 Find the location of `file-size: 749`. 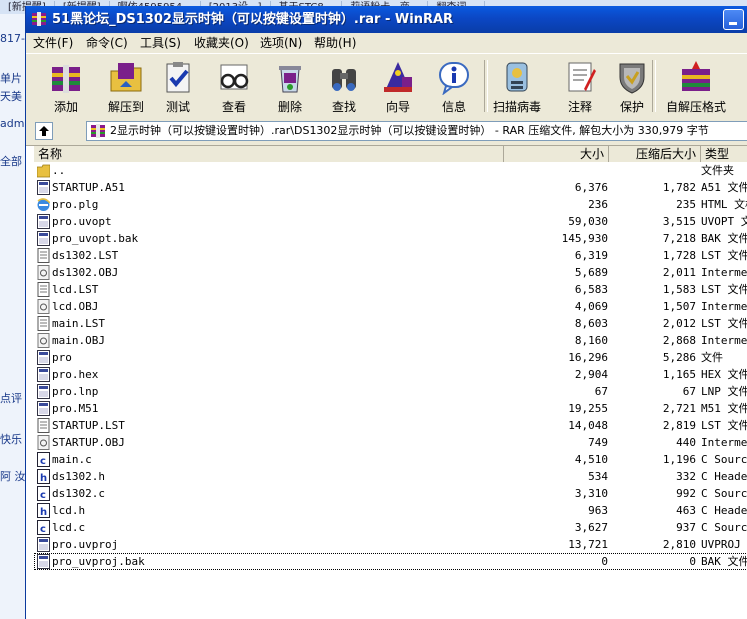

file-size: 749 is located at coordinates (598, 442).